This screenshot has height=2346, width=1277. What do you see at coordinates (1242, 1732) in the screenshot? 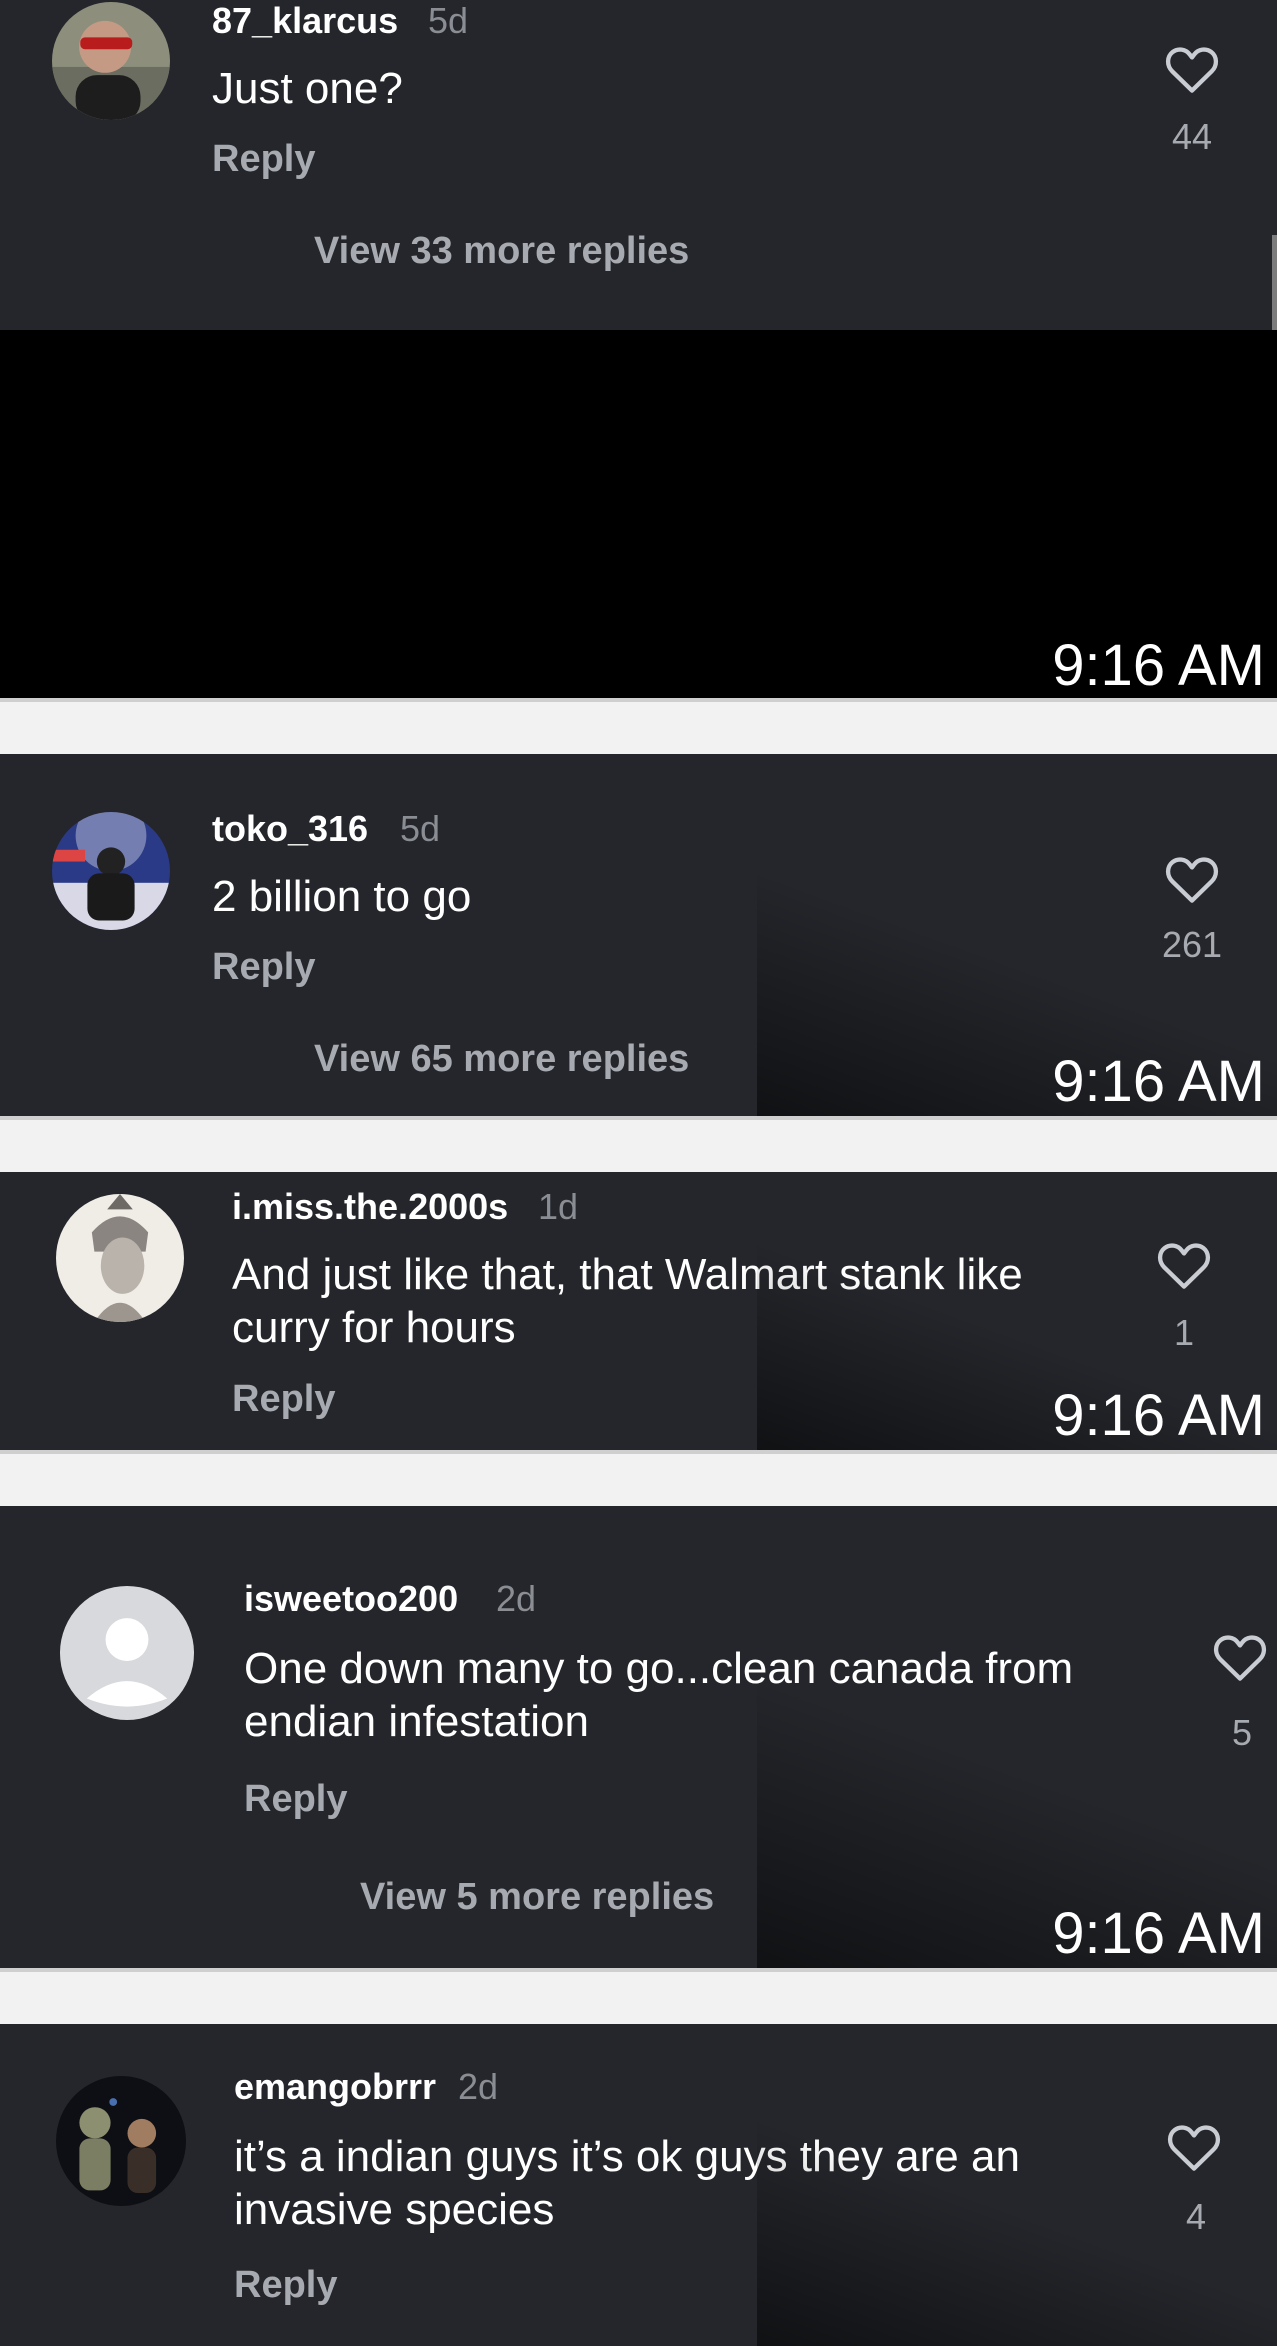
I see `like-count: 5` at bounding box center [1242, 1732].